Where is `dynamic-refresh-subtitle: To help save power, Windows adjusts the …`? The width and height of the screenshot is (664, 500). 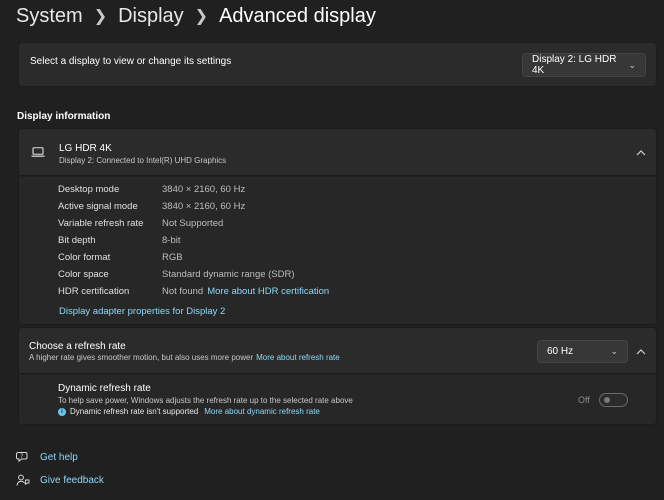
dynamic-refresh-subtitle: To help save power, Windows adjusts the … is located at coordinates (205, 400).